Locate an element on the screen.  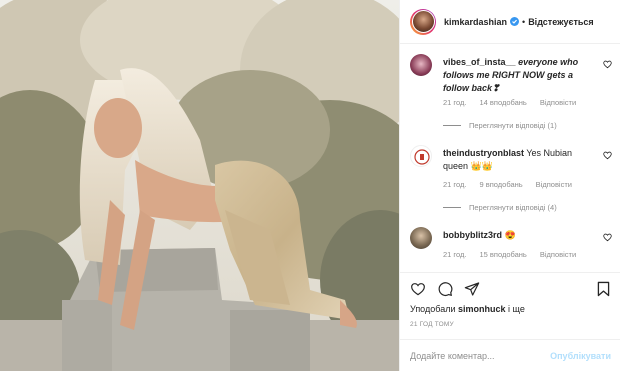
comment-body: bobbyblitz3rd 😍 is located at coordinates (518, 235).